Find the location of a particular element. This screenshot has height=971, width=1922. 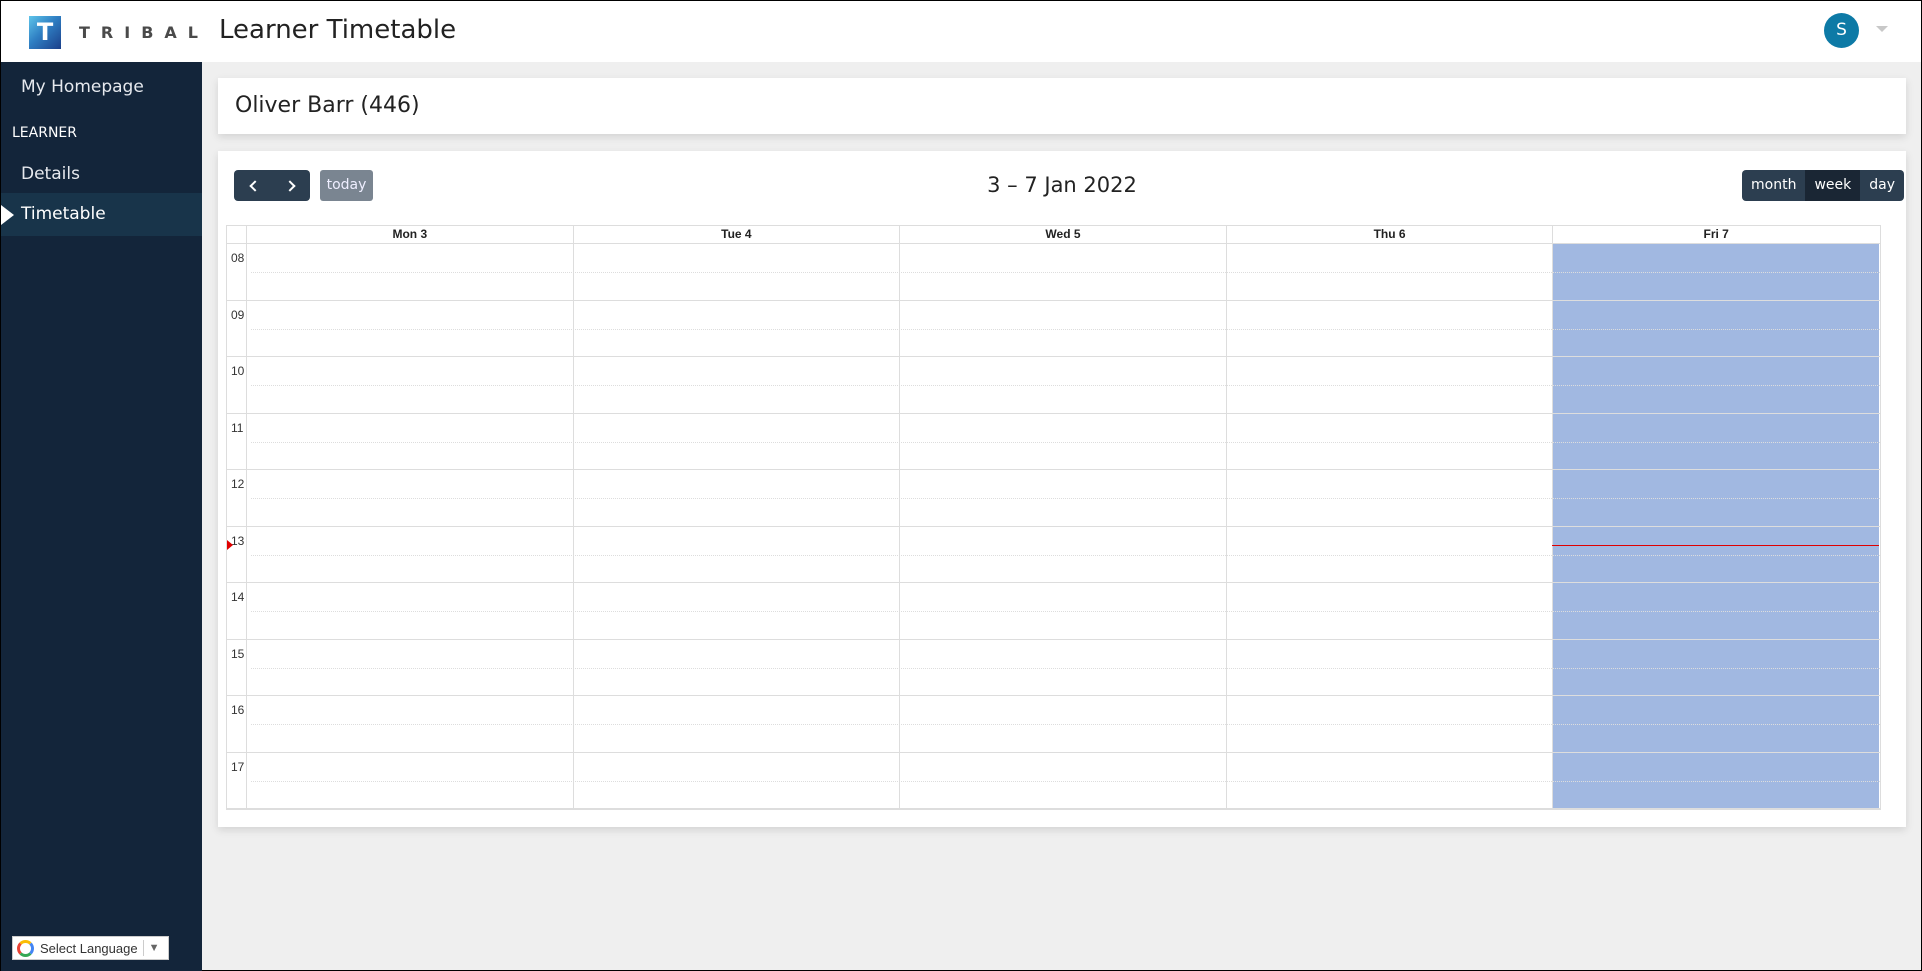

hour-row: 12 is located at coordinates (1053, 498).